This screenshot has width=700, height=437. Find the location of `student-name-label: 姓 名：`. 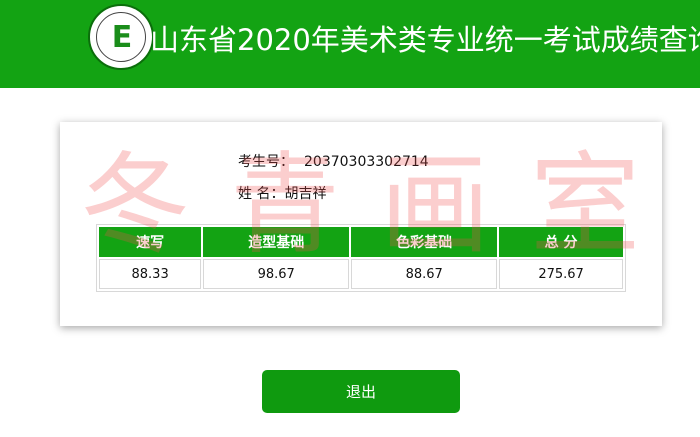

student-name-label: 姓 名： is located at coordinates (261, 194).